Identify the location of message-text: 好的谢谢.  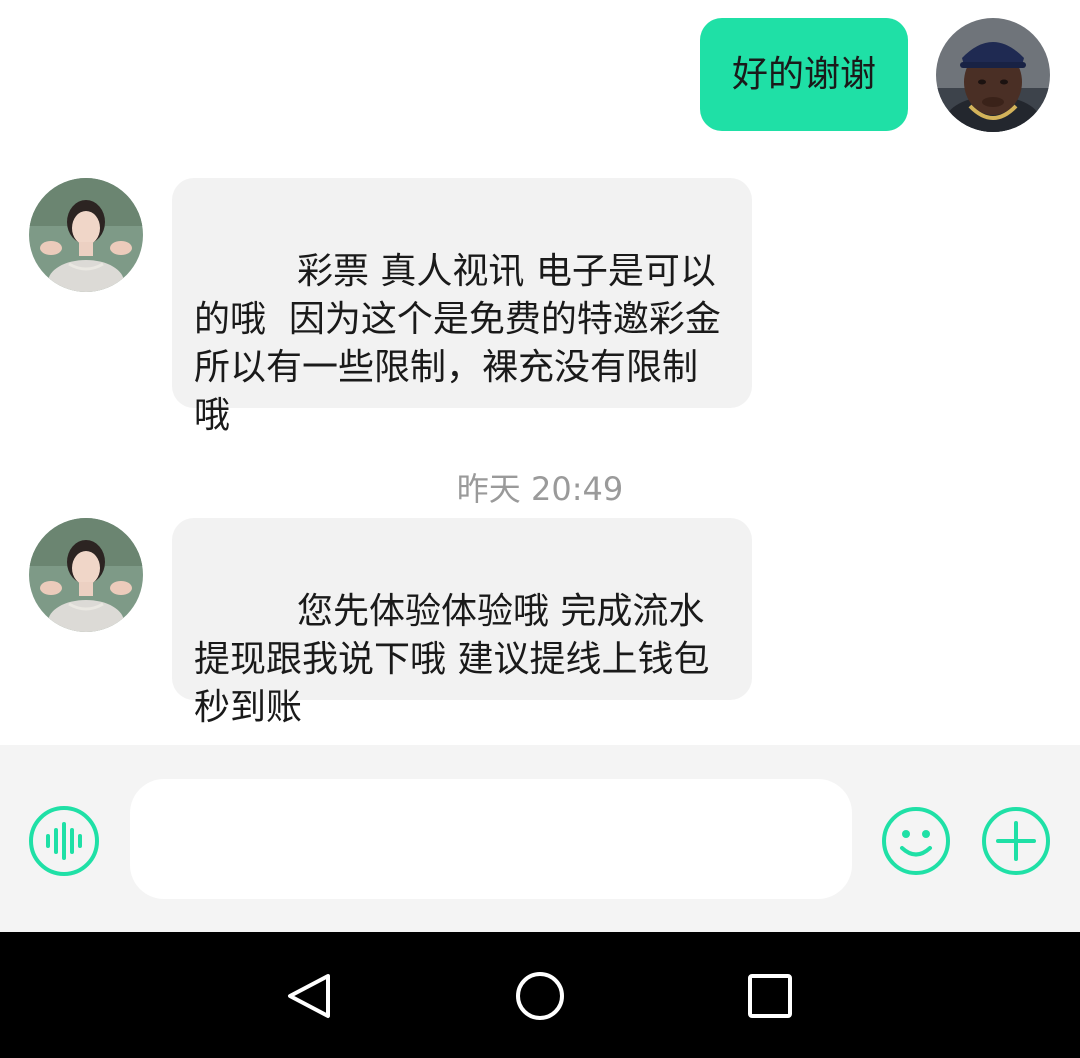
(803, 74).